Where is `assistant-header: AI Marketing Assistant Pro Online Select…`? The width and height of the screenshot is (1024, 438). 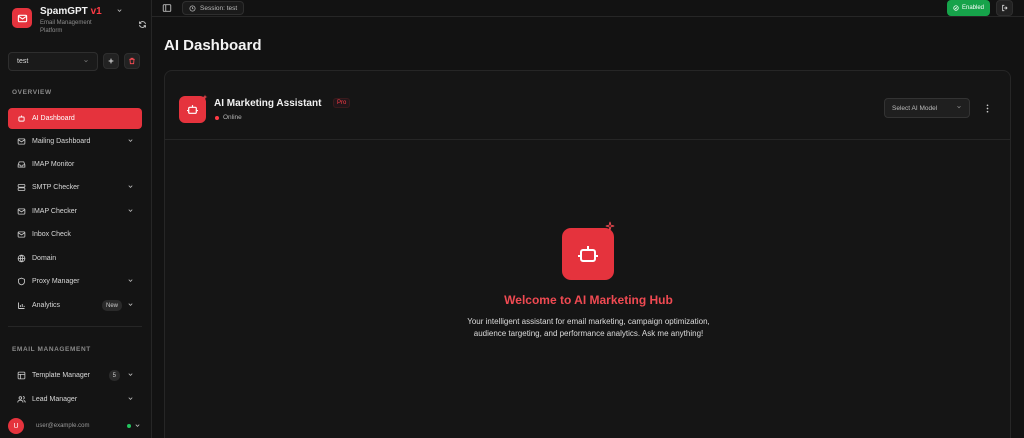
assistant-header: AI Marketing Assistant Pro Online Select… is located at coordinates (587, 105).